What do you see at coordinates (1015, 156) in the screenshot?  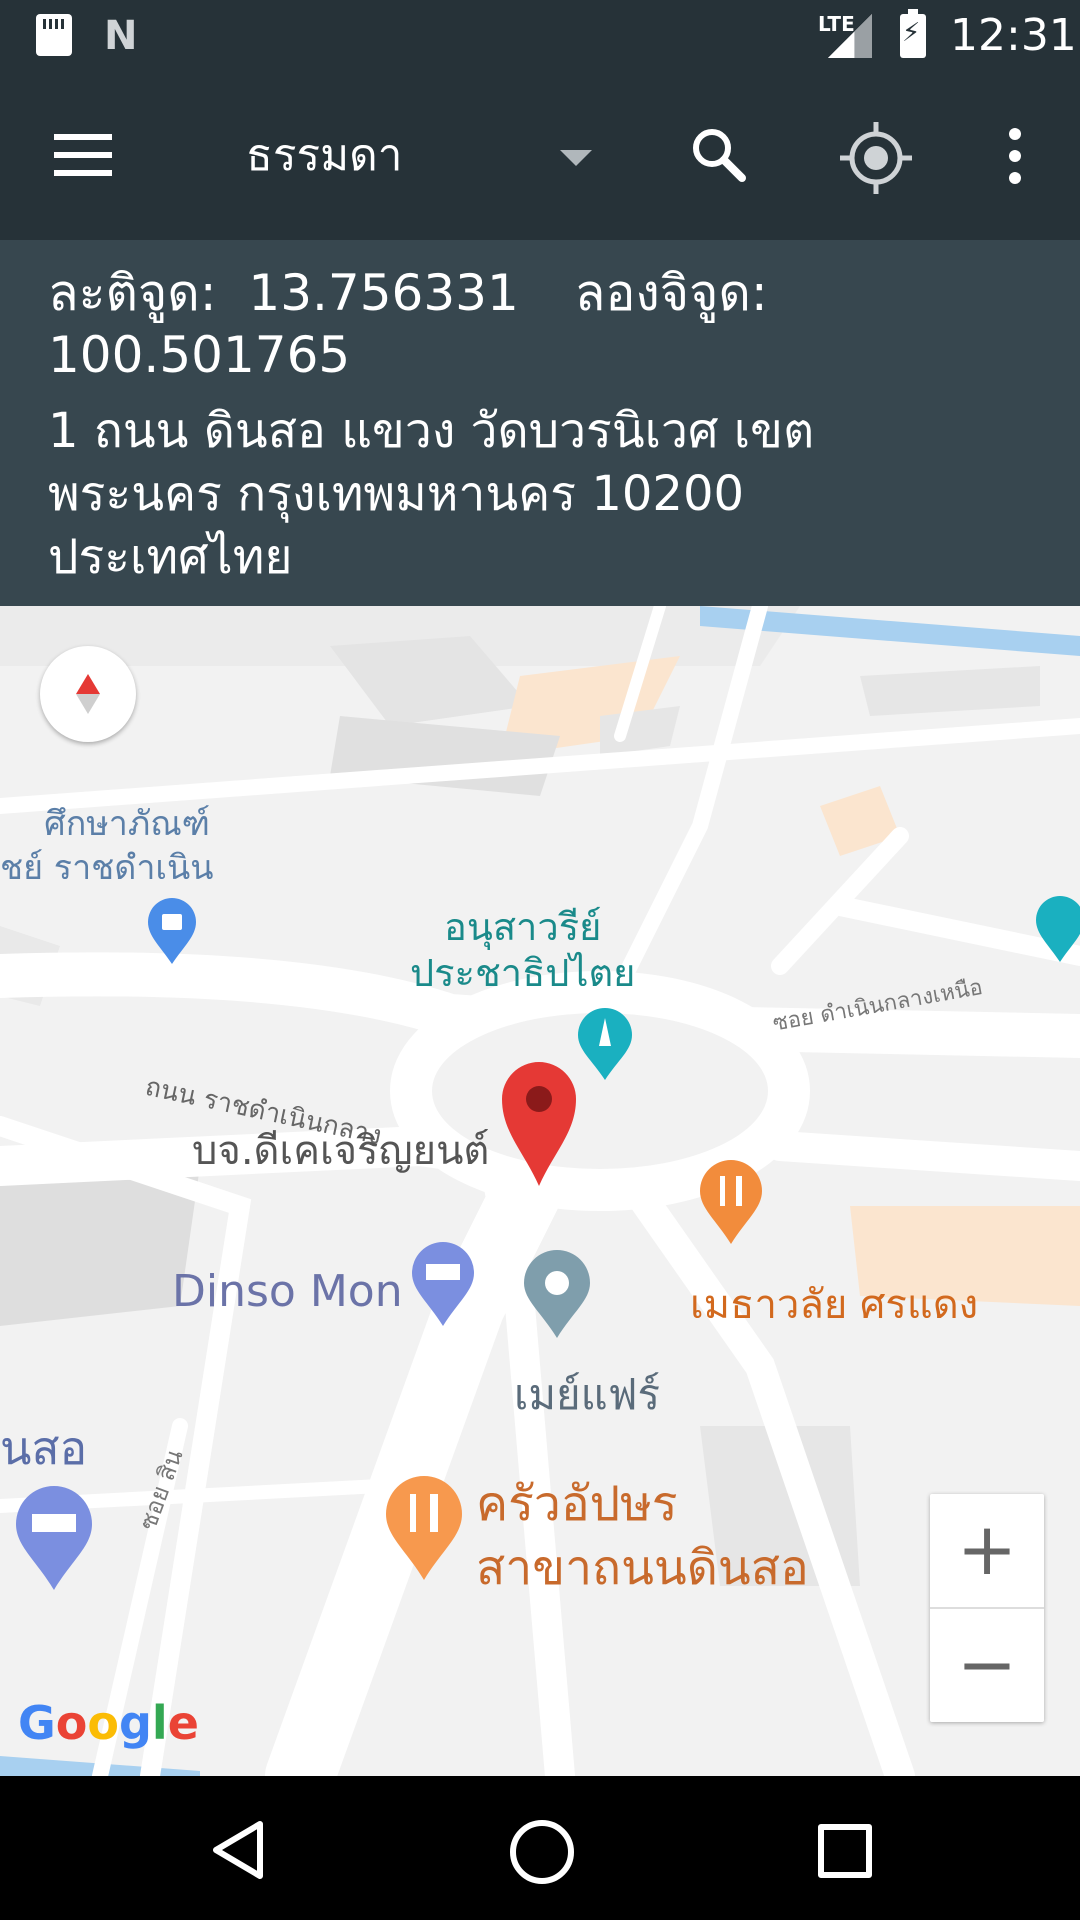 I see `overflow-menu-icon` at bounding box center [1015, 156].